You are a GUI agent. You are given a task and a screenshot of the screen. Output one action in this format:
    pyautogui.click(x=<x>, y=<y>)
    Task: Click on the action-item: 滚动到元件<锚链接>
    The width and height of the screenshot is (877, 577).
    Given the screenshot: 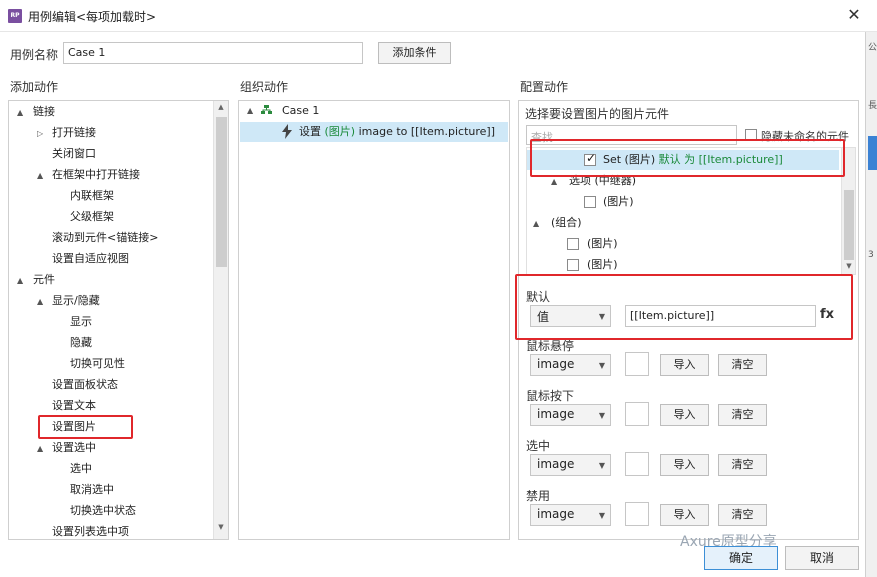 What is the action you would take?
    pyautogui.click(x=105, y=238)
    